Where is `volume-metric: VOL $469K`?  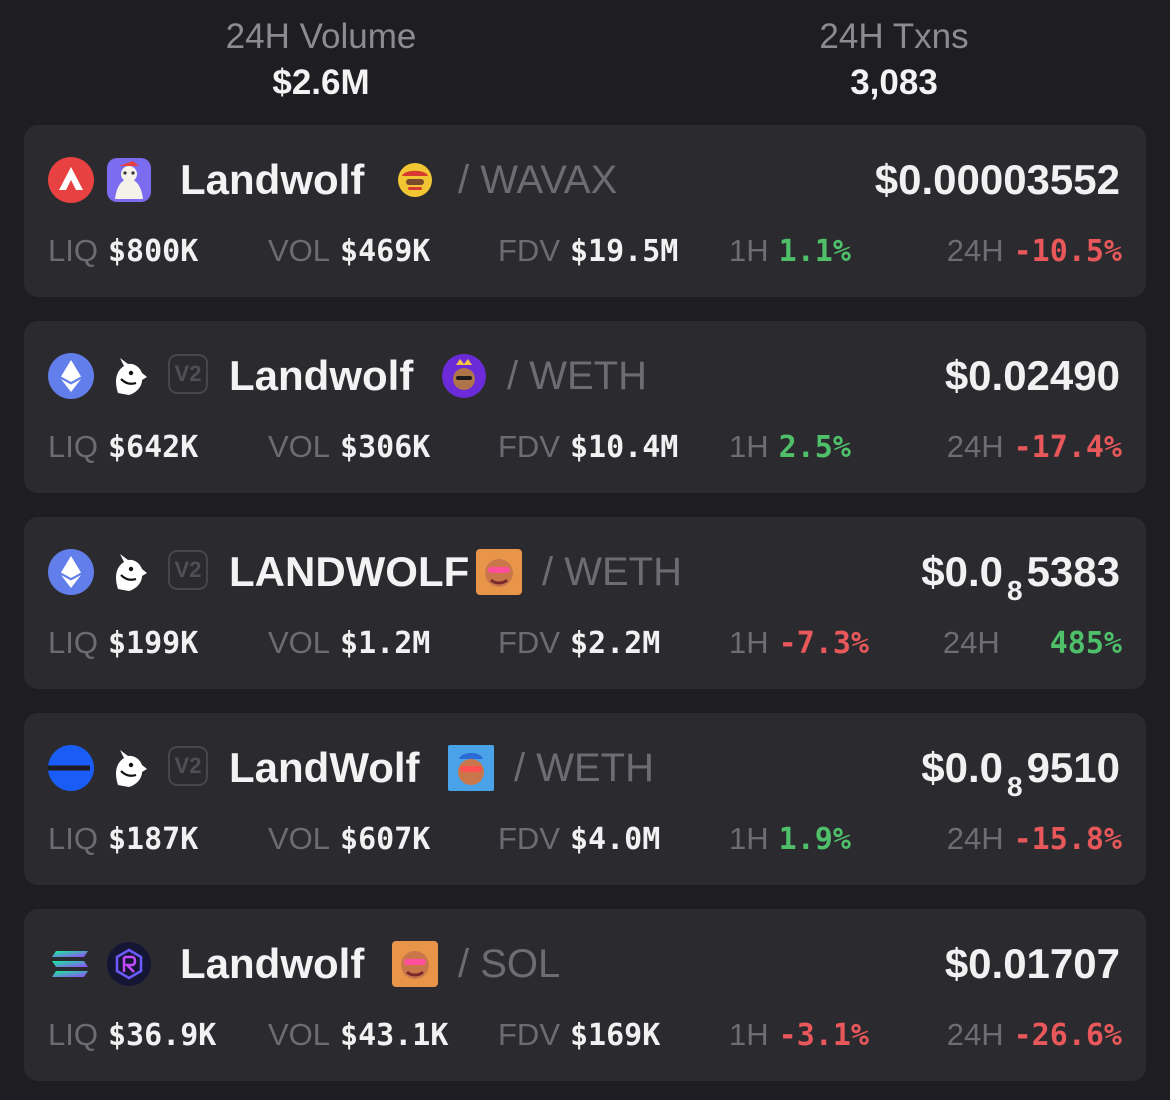 volume-metric: VOL $469K is located at coordinates (349, 254).